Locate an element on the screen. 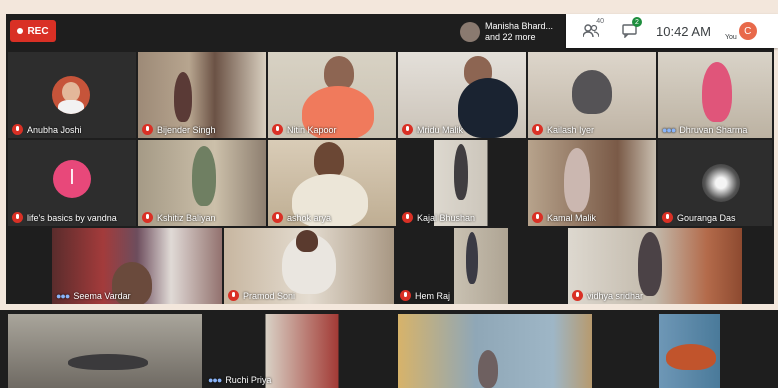 The height and width of the screenshot is (388, 778). participant-tile: Hem Raj is located at coordinates (481, 266).